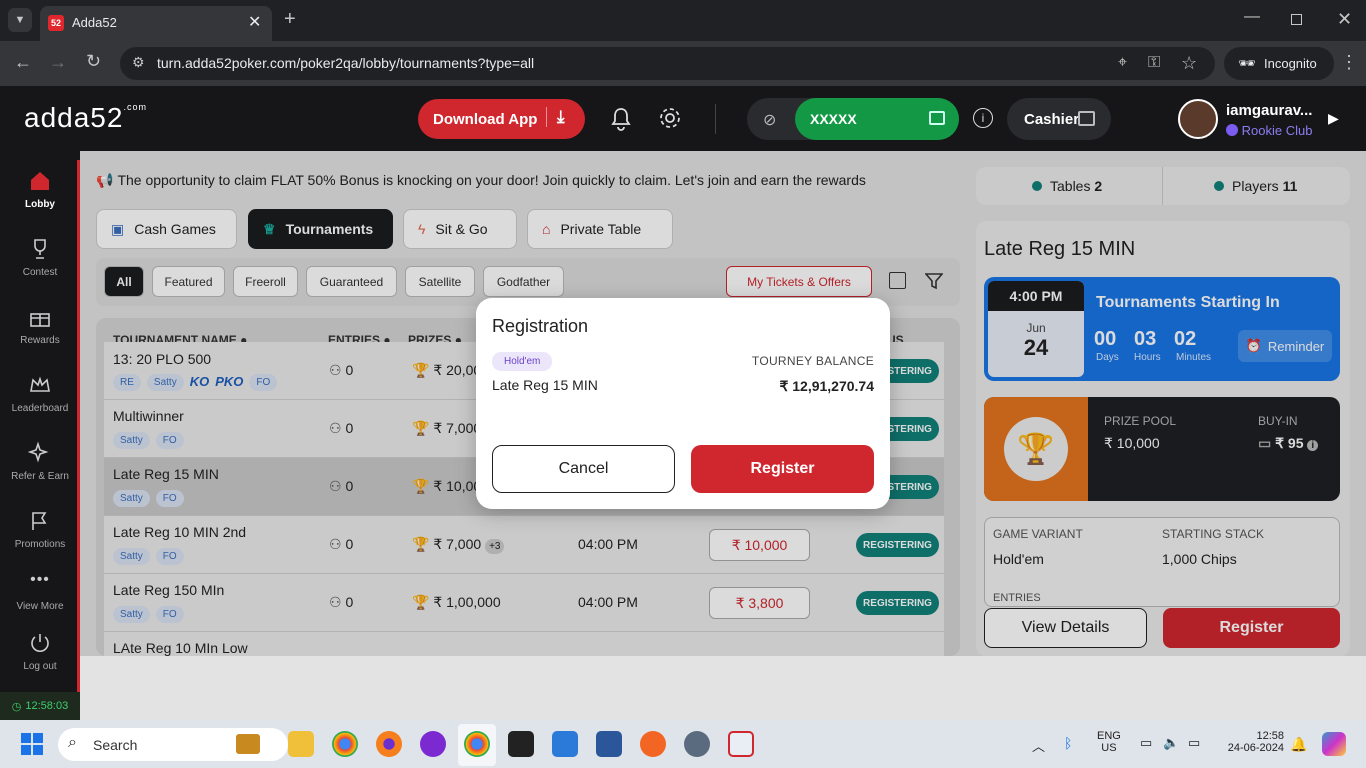 Image resolution: width=1366 pixels, height=768 pixels. I want to click on bell-icon, so click(621, 119).